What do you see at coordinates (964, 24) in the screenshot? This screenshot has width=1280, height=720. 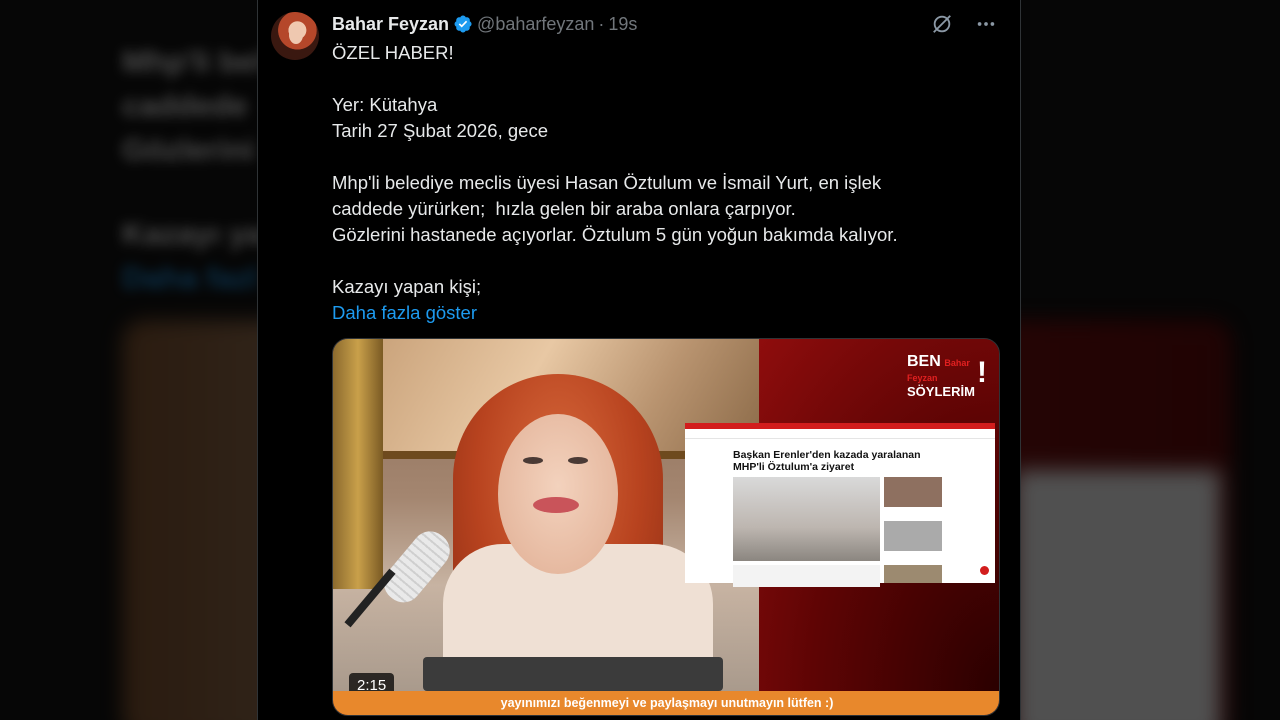 I see `tweet-actions` at bounding box center [964, 24].